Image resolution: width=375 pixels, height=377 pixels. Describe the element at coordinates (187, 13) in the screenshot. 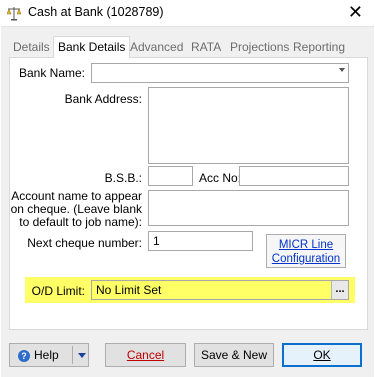

I see `title-bar: Cash at Bank (1028789) ✕` at that location.